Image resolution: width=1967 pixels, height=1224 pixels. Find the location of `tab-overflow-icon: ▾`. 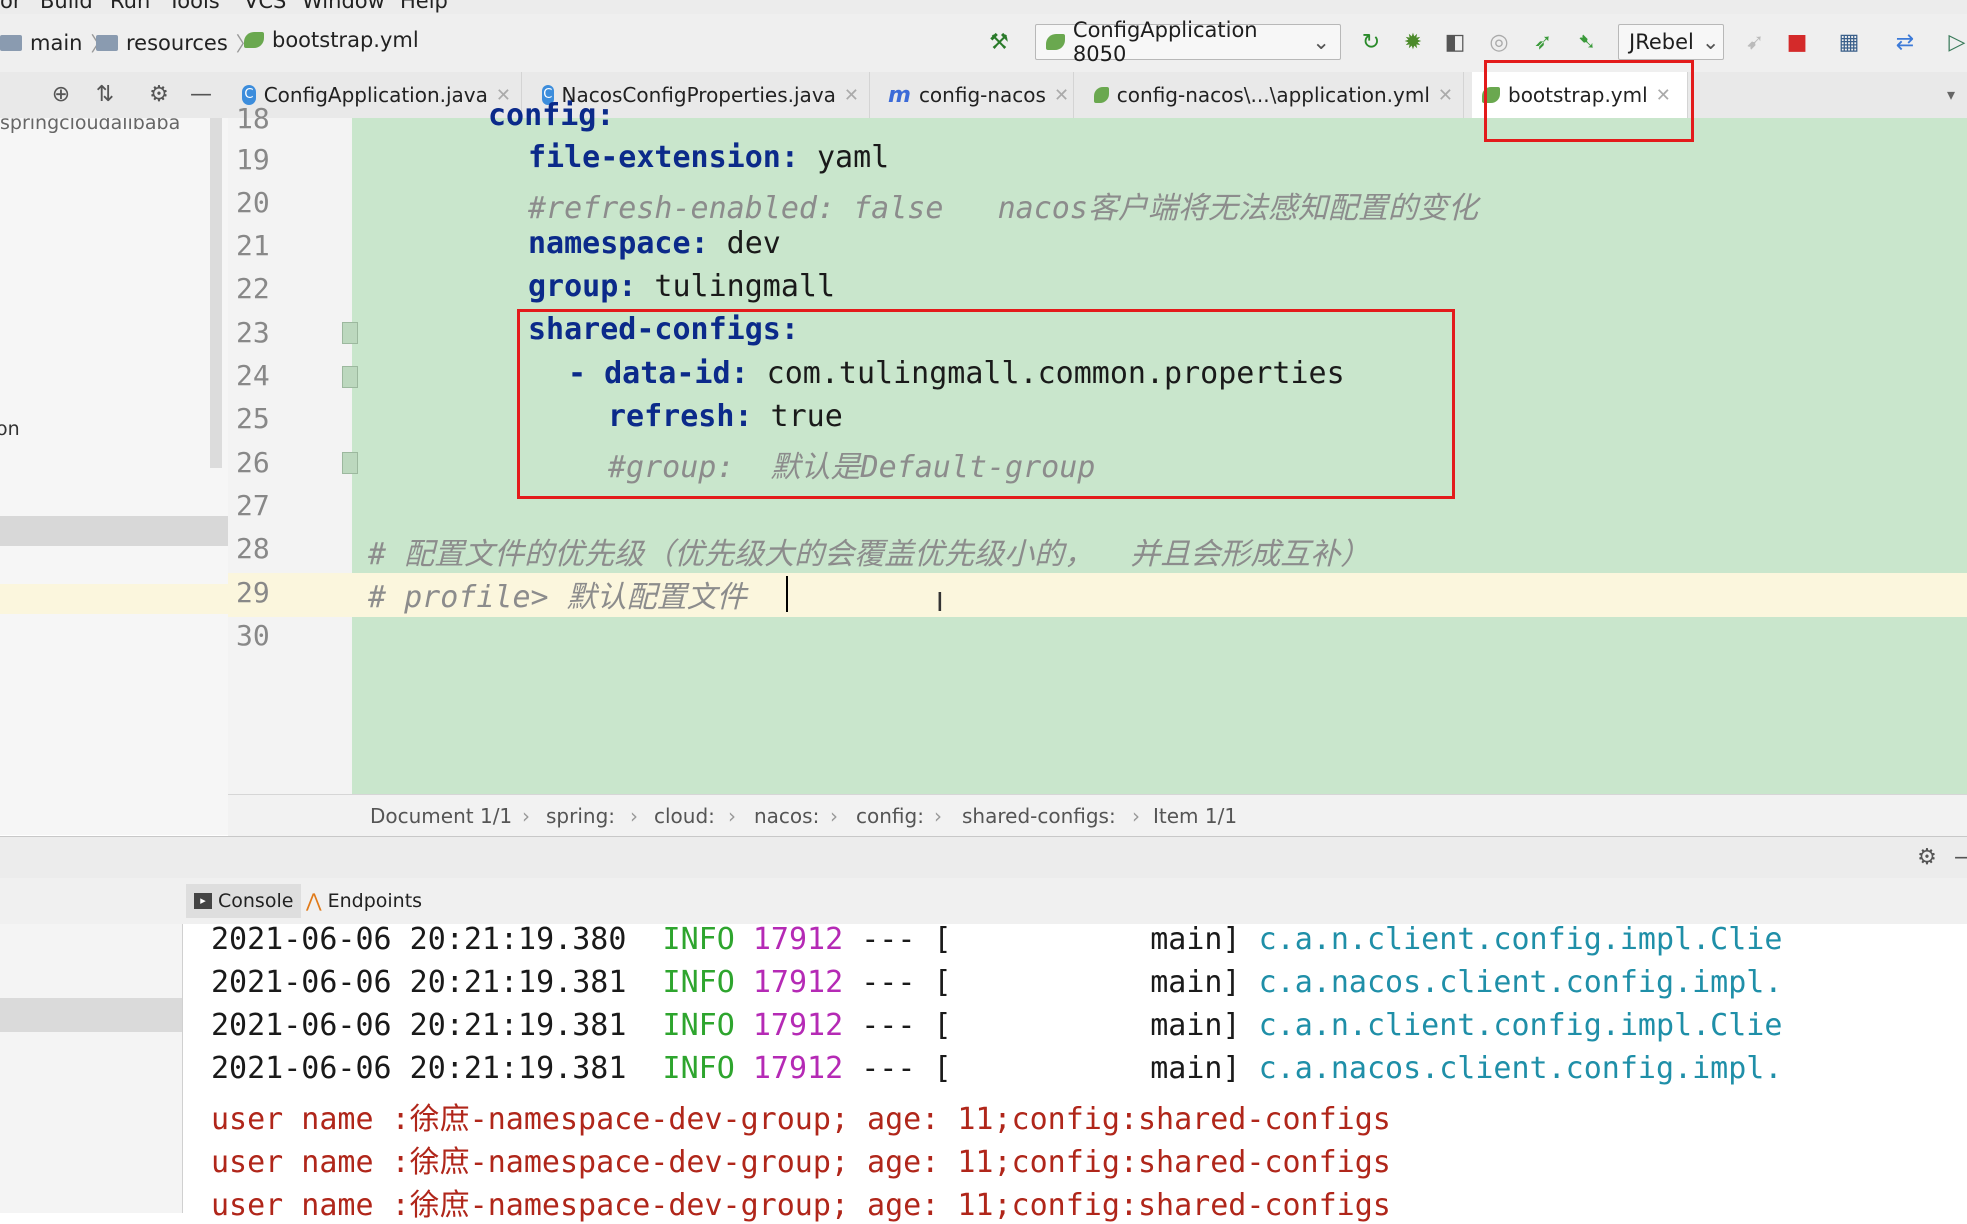

tab-overflow-icon: ▾ is located at coordinates (1951, 95).